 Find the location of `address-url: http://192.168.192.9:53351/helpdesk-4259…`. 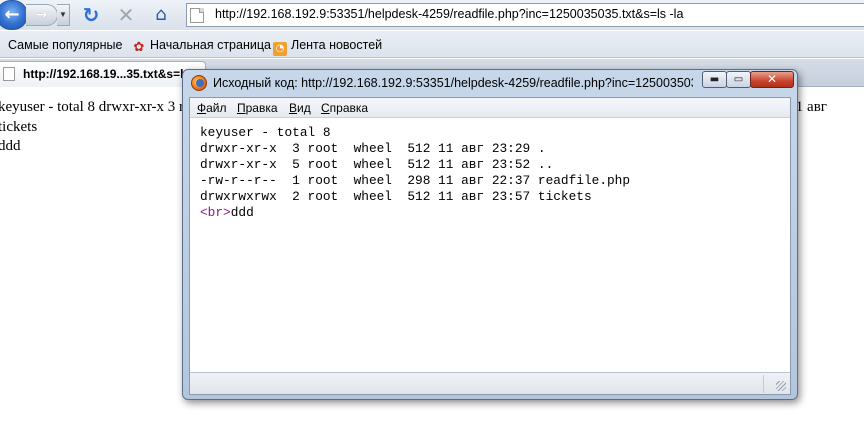

address-url: http://192.168.192.9:53351/helpdesk-4259… is located at coordinates (449, 14).